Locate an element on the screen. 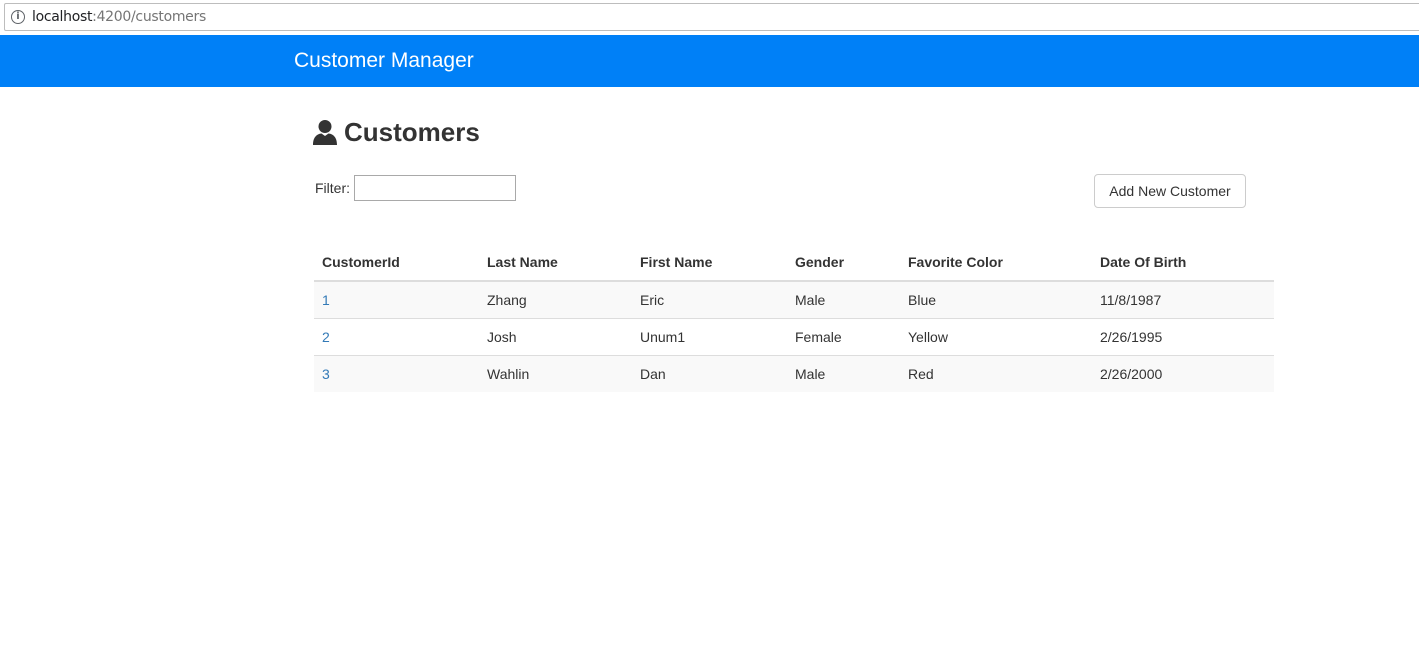 Image resolution: width=1419 pixels, height=648 pixels. cell-last-name: Josh is located at coordinates (555, 336).